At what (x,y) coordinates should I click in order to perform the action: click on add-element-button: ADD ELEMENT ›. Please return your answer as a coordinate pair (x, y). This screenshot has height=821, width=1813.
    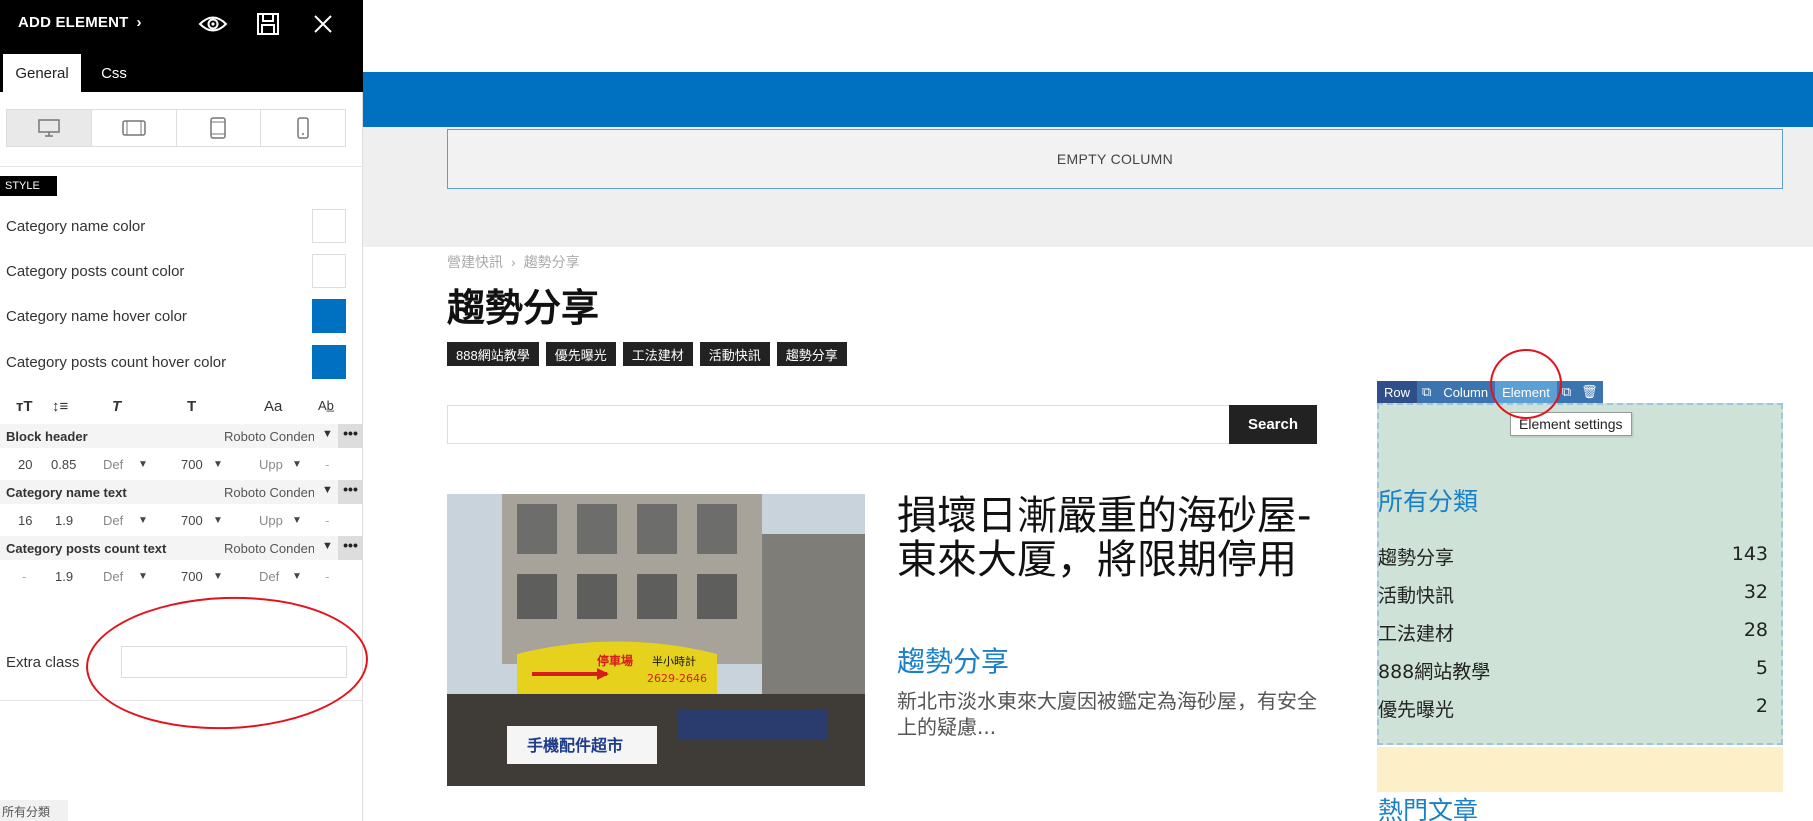
    Looking at the image, I should click on (80, 22).